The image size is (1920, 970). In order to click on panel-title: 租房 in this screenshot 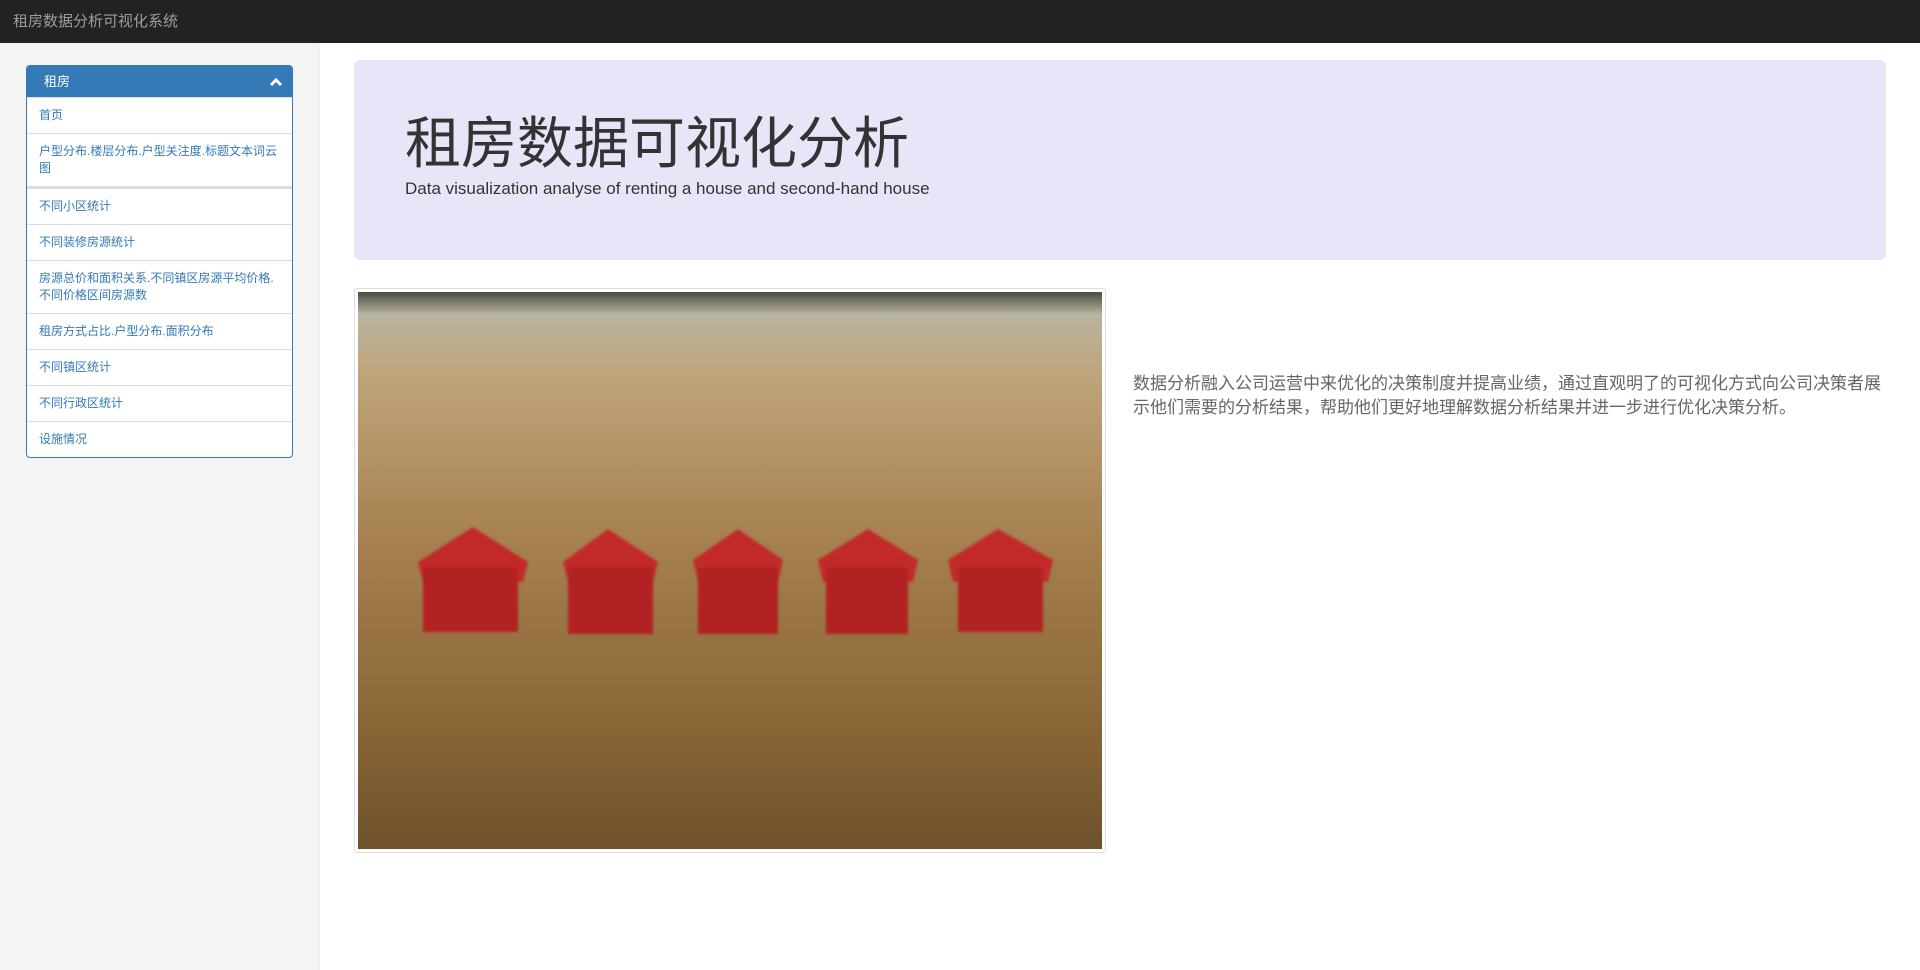, I will do `click(57, 81)`.